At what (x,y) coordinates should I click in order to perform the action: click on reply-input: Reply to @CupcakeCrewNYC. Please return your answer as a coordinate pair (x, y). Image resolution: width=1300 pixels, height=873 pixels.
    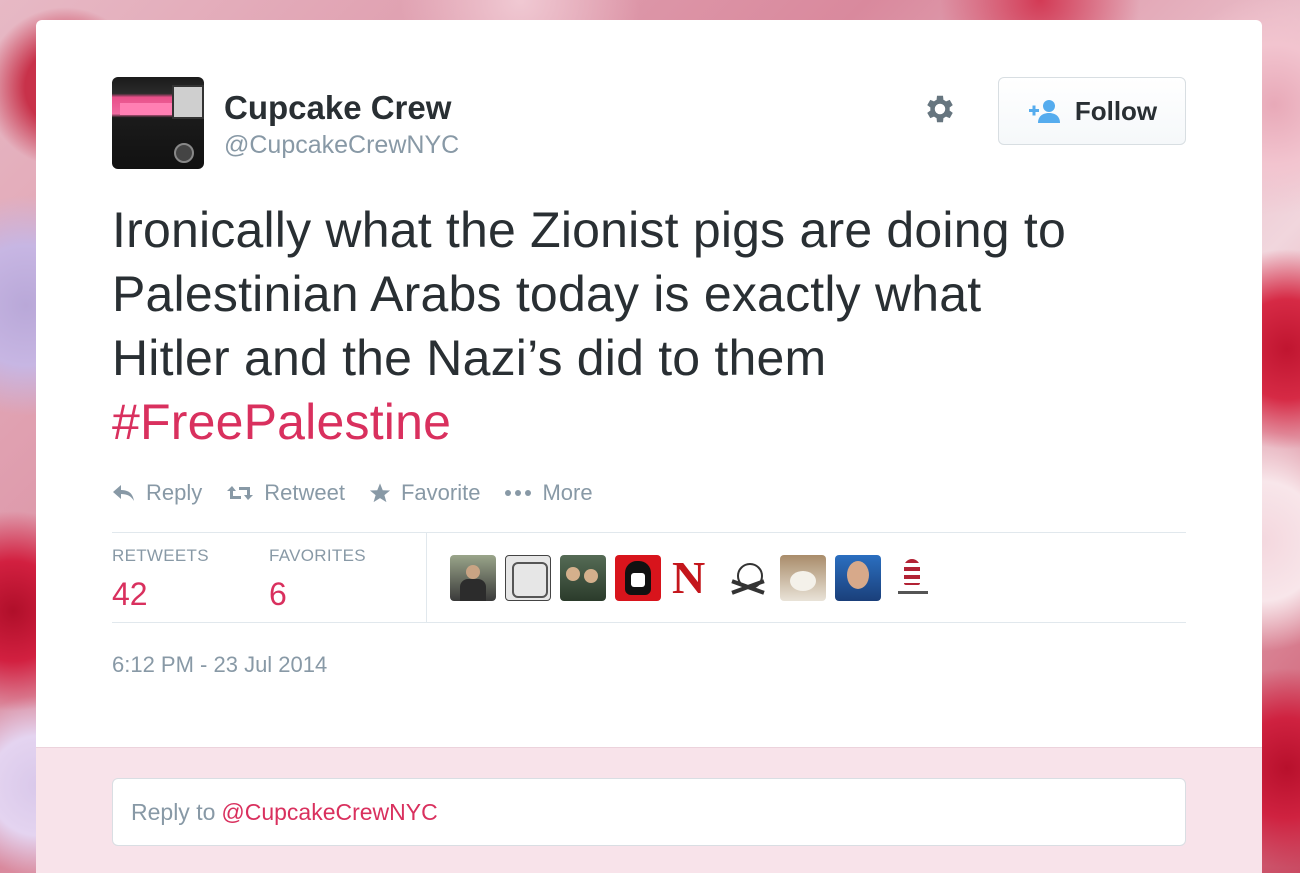
    Looking at the image, I should click on (649, 812).